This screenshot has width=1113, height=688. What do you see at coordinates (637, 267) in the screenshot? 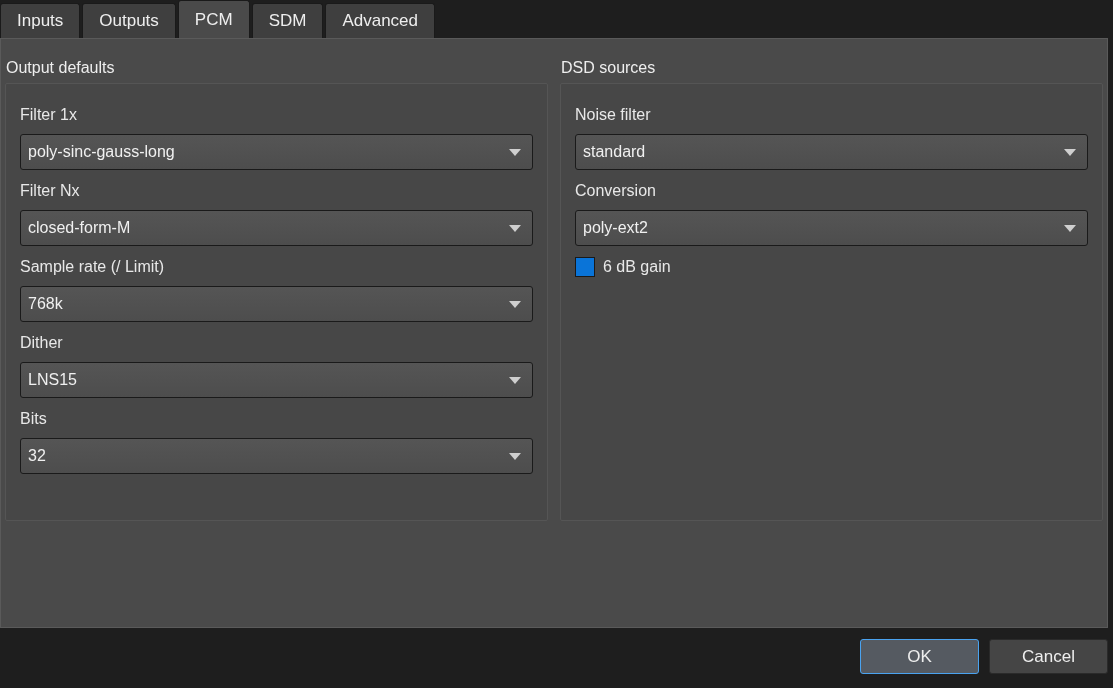
I see `checkbox-label: 6 dB gain` at bounding box center [637, 267].